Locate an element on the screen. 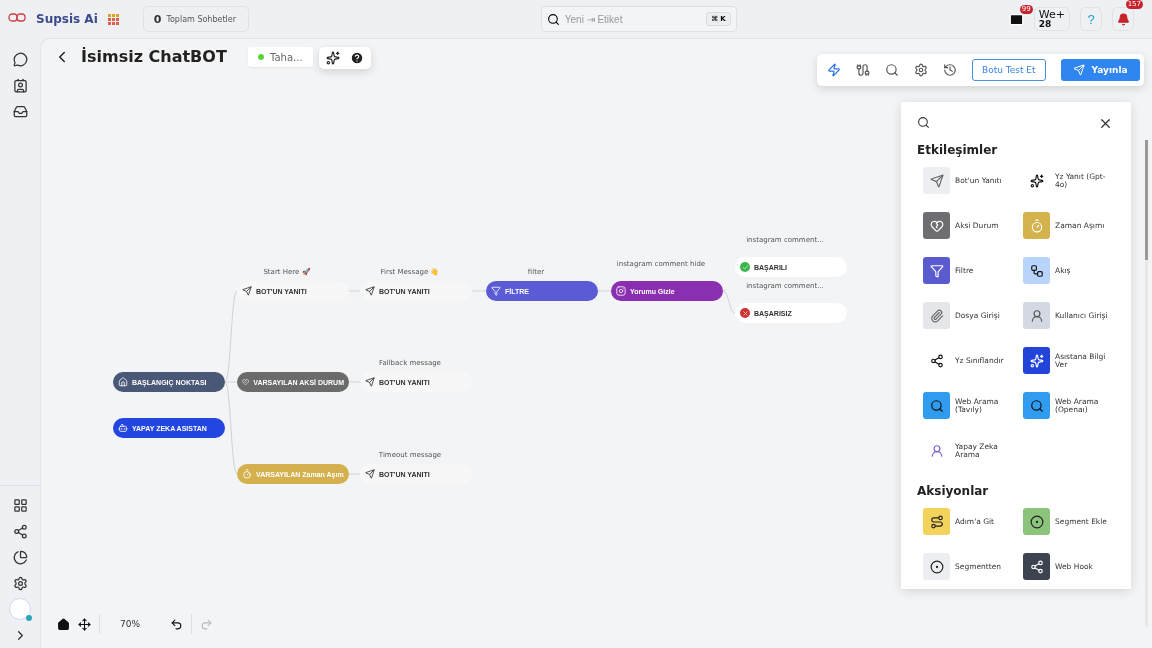 This screenshot has height=648, width=1152. close-icon is located at coordinates (1105, 123).